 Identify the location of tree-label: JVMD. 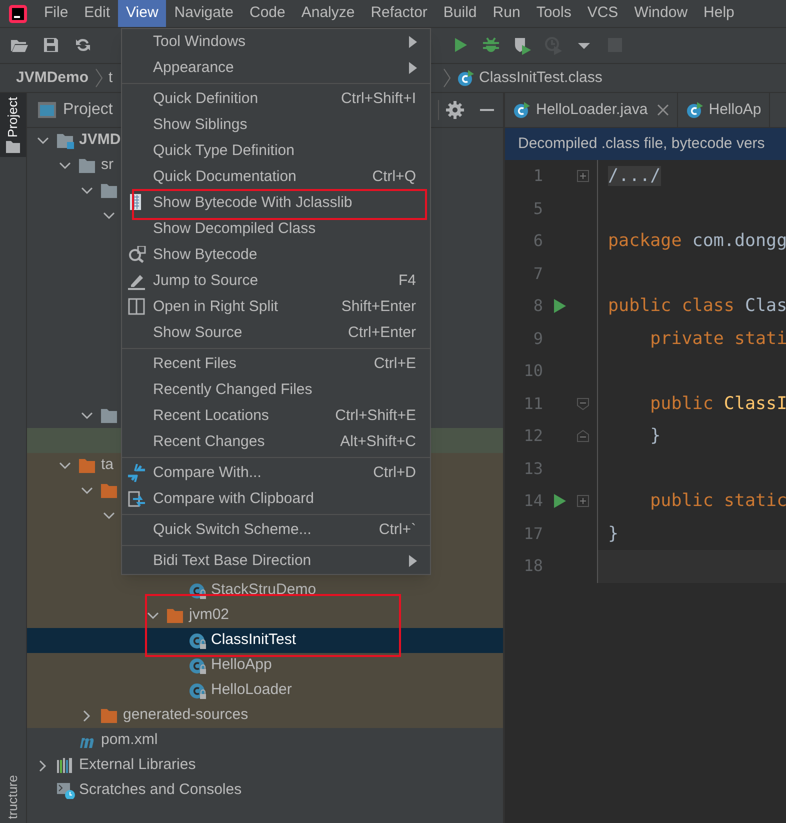
(100, 140).